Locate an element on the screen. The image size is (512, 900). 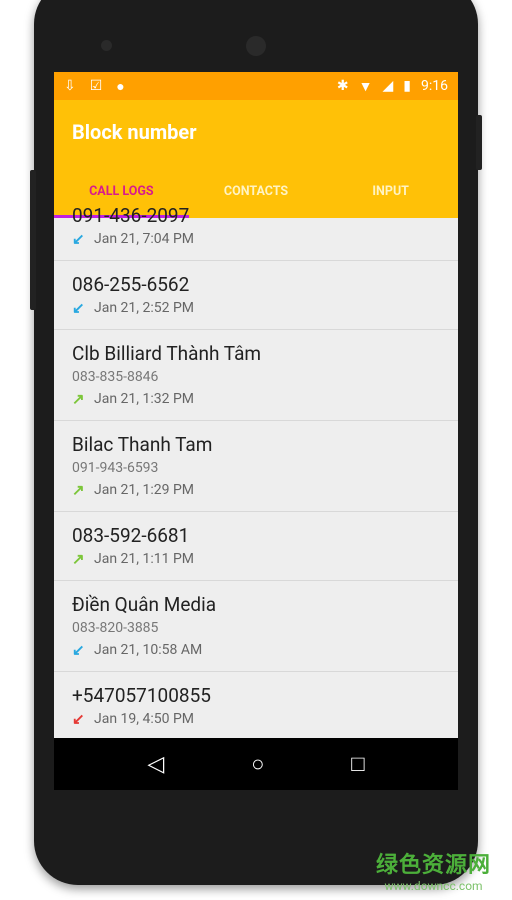
android-icon: ● is located at coordinates (120, 86).